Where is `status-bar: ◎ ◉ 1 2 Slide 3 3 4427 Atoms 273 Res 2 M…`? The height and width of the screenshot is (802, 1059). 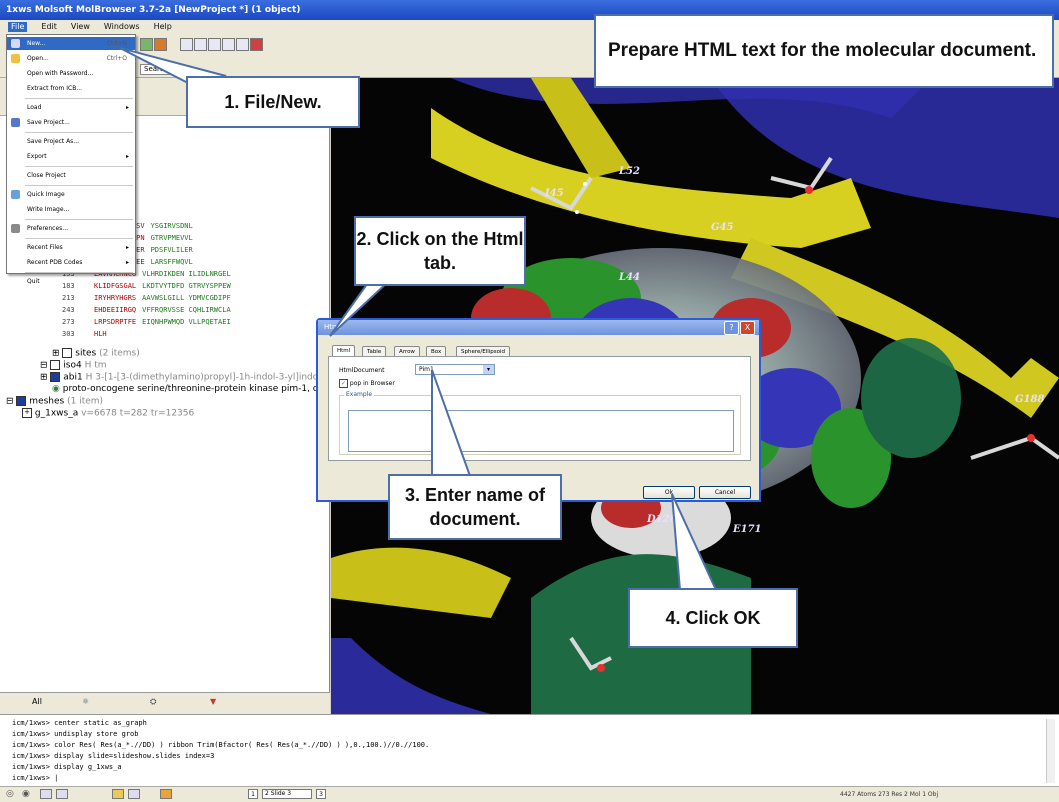
status-bar: ◎ ◉ 1 2 Slide 3 3 4427 Atoms 273 Res 2 M… is located at coordinates (529, 794).